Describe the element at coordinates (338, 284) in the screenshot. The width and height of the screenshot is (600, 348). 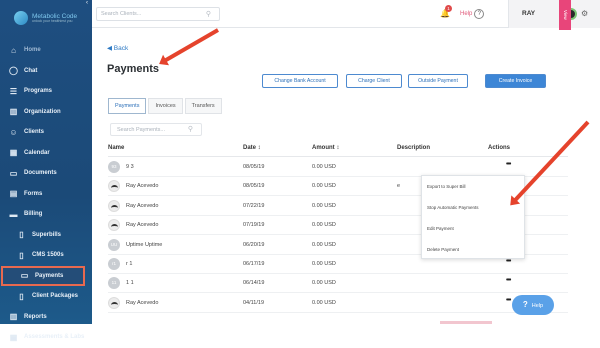
I see `table-row: 11 1 1 06/14/19 0.00 USD •••` at that location.